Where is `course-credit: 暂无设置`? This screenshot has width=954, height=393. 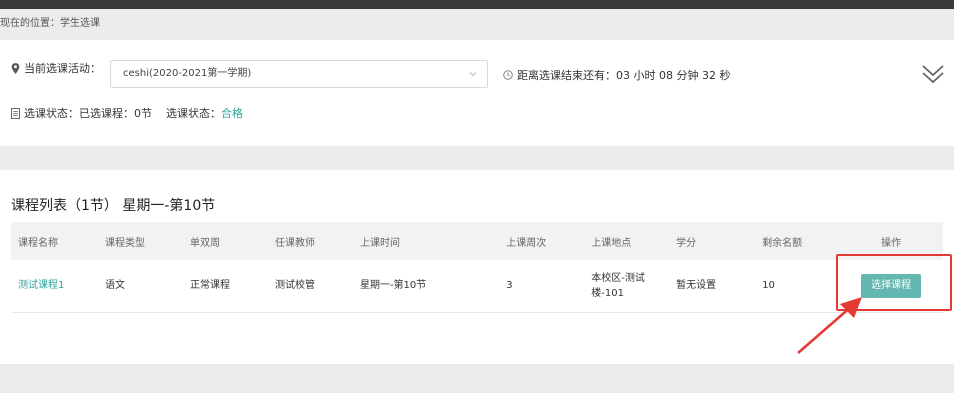 course-credit: 暂无设置 is located at coordinates (696, 286).